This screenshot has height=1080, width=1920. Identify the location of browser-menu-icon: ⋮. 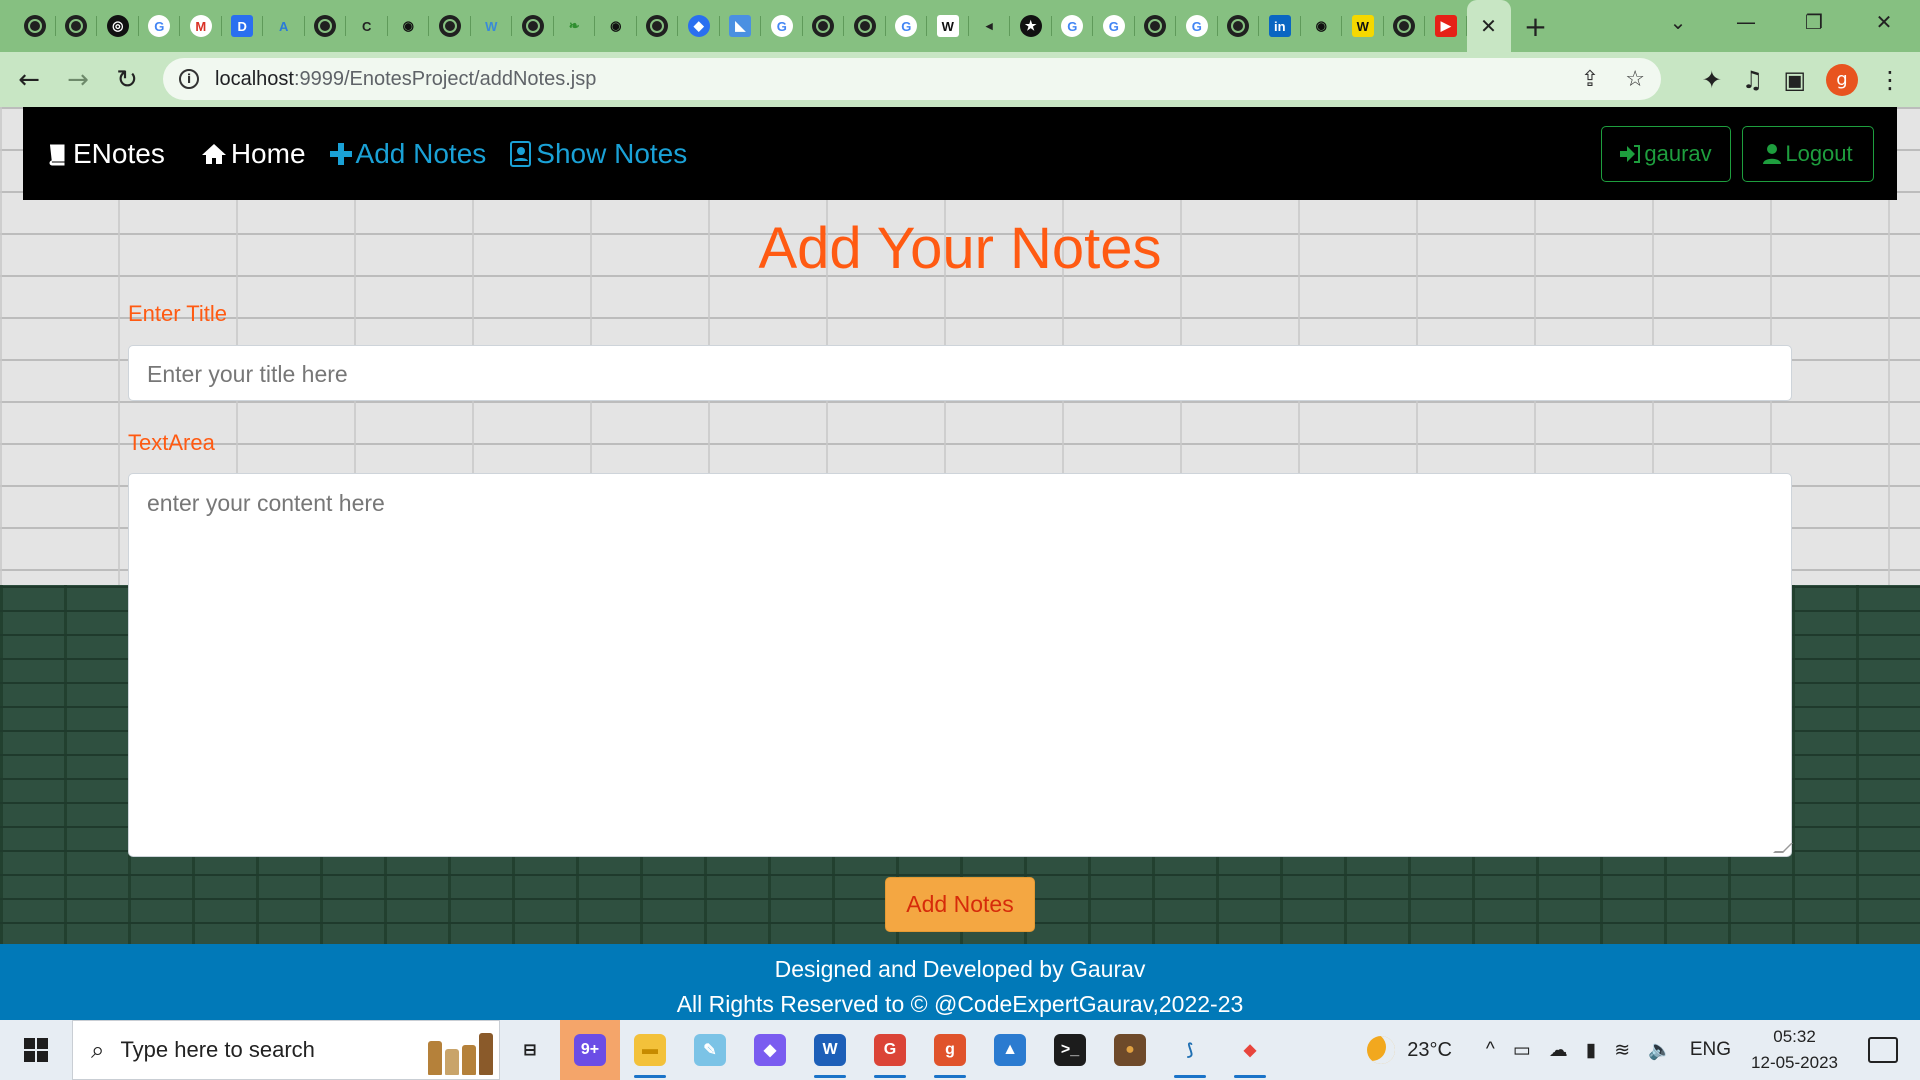
(1890, 80).